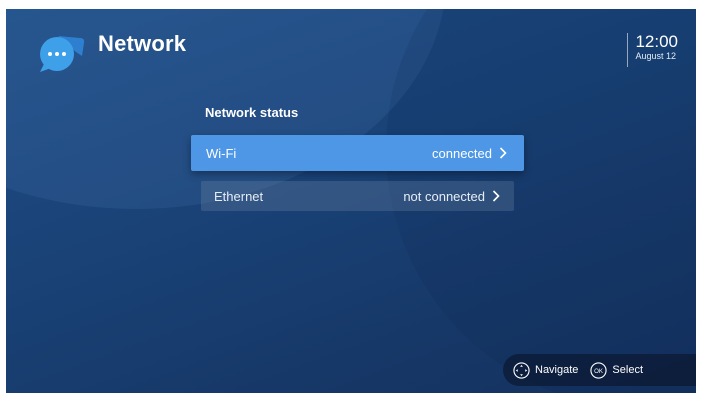 The image size is (702, 403). I want to click on svg-text: OK, so click(599, 370).